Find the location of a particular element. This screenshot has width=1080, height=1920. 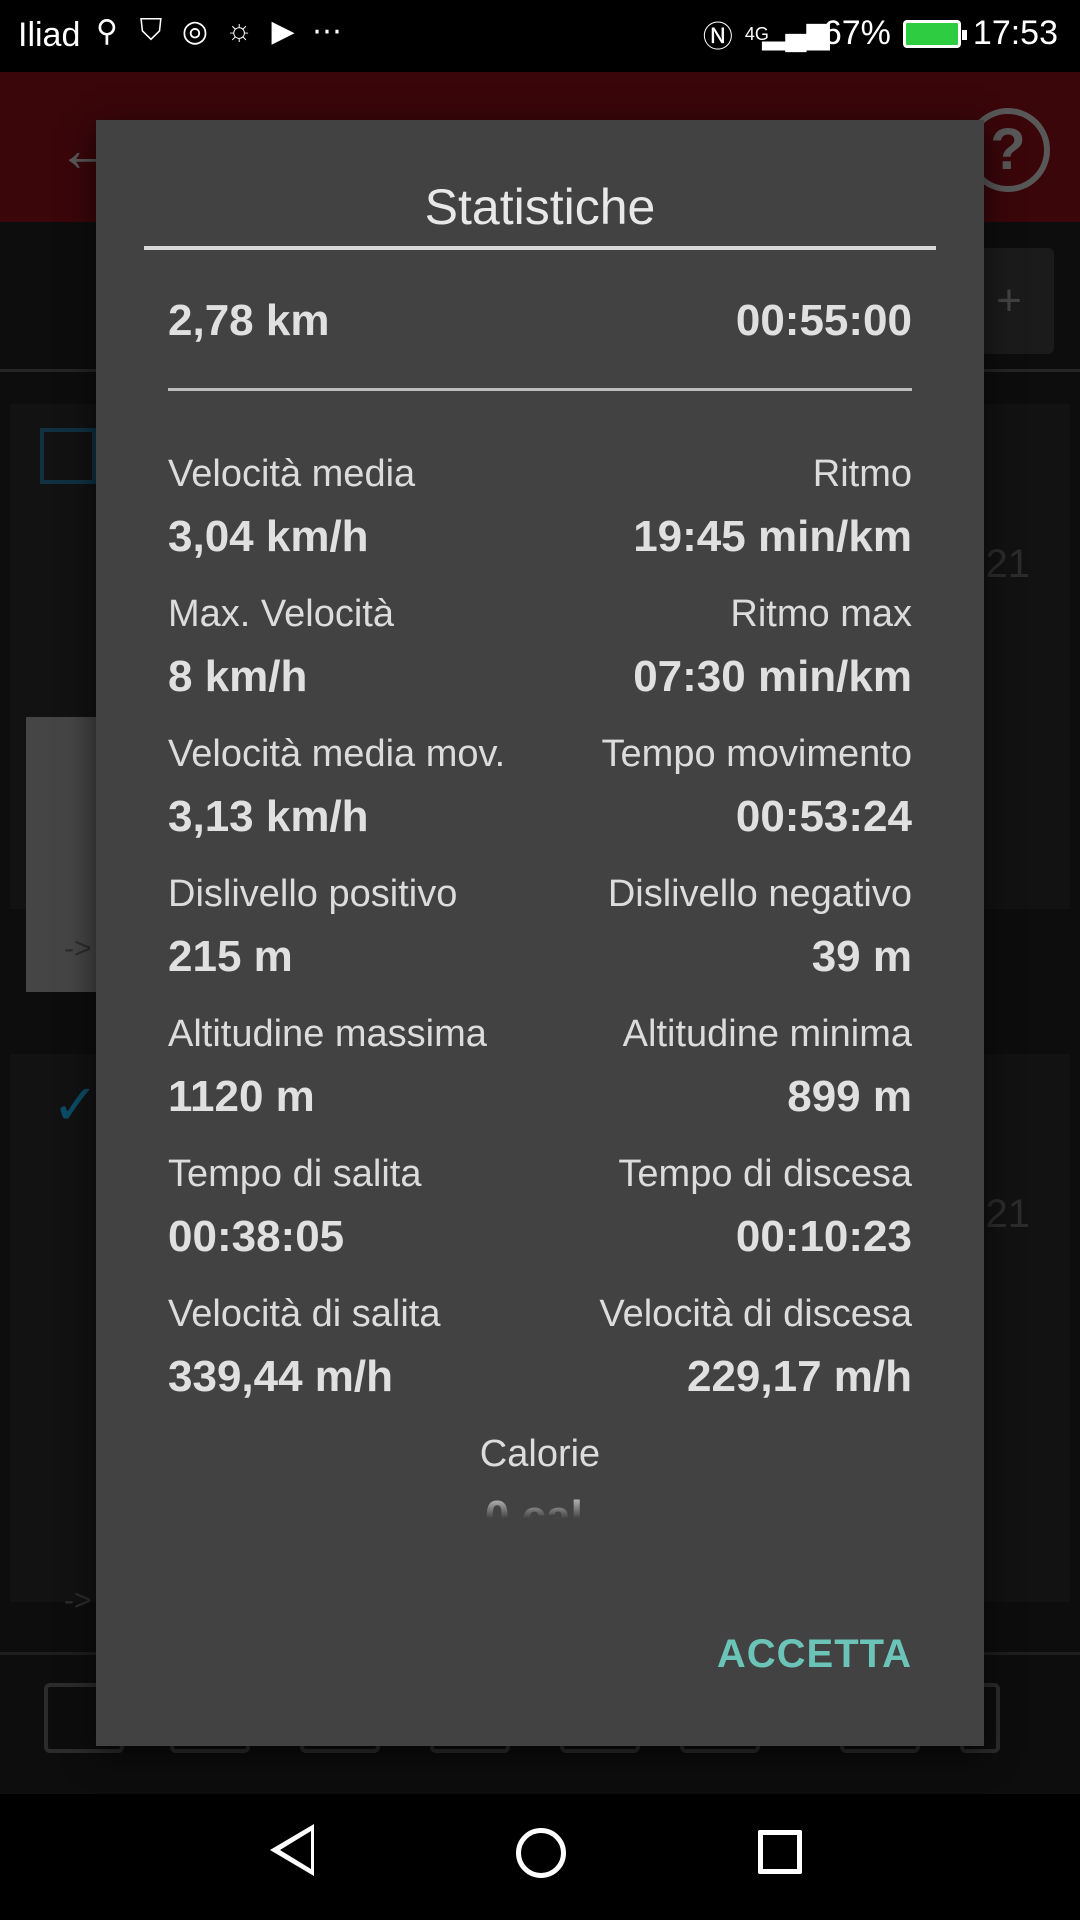

stat-value: 215 m is located at coordinates (230, 956).